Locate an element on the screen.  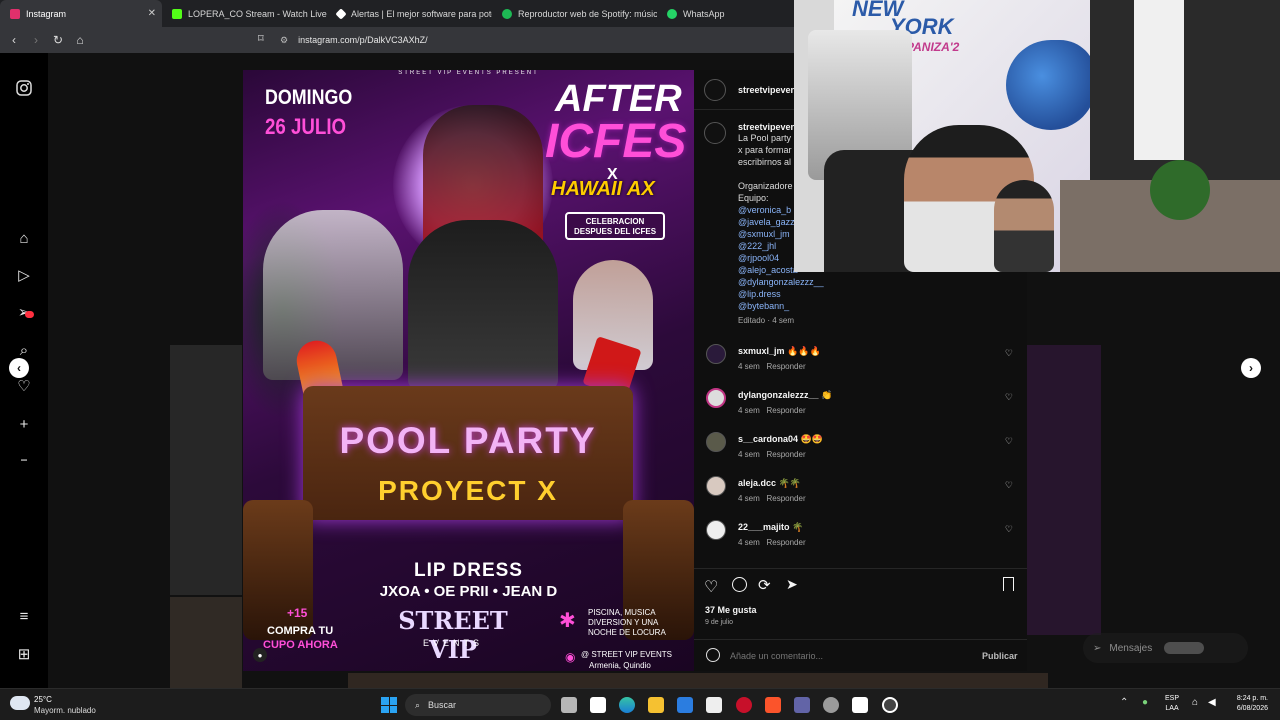
close-tab-icon: ✕ is located at coordinates (152, 13).